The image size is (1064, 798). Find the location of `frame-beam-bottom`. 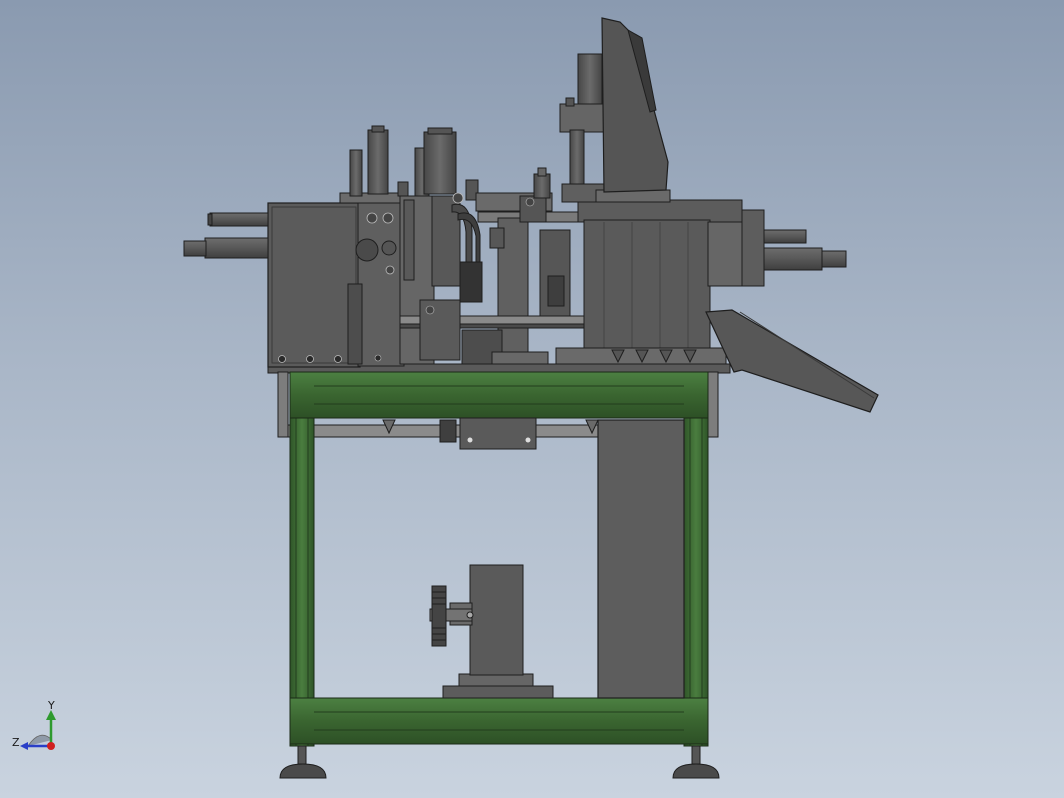

frame-beam-bottom is located at coordinates (499, 721).